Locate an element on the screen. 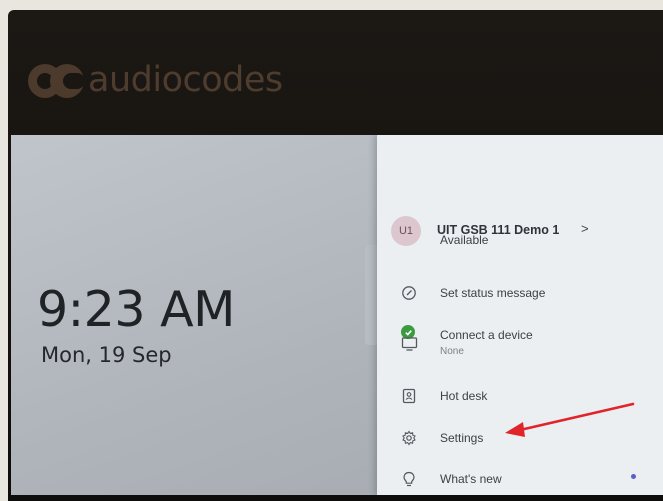  clock-time: 9:23 AM is located at coordinates (136, 309).